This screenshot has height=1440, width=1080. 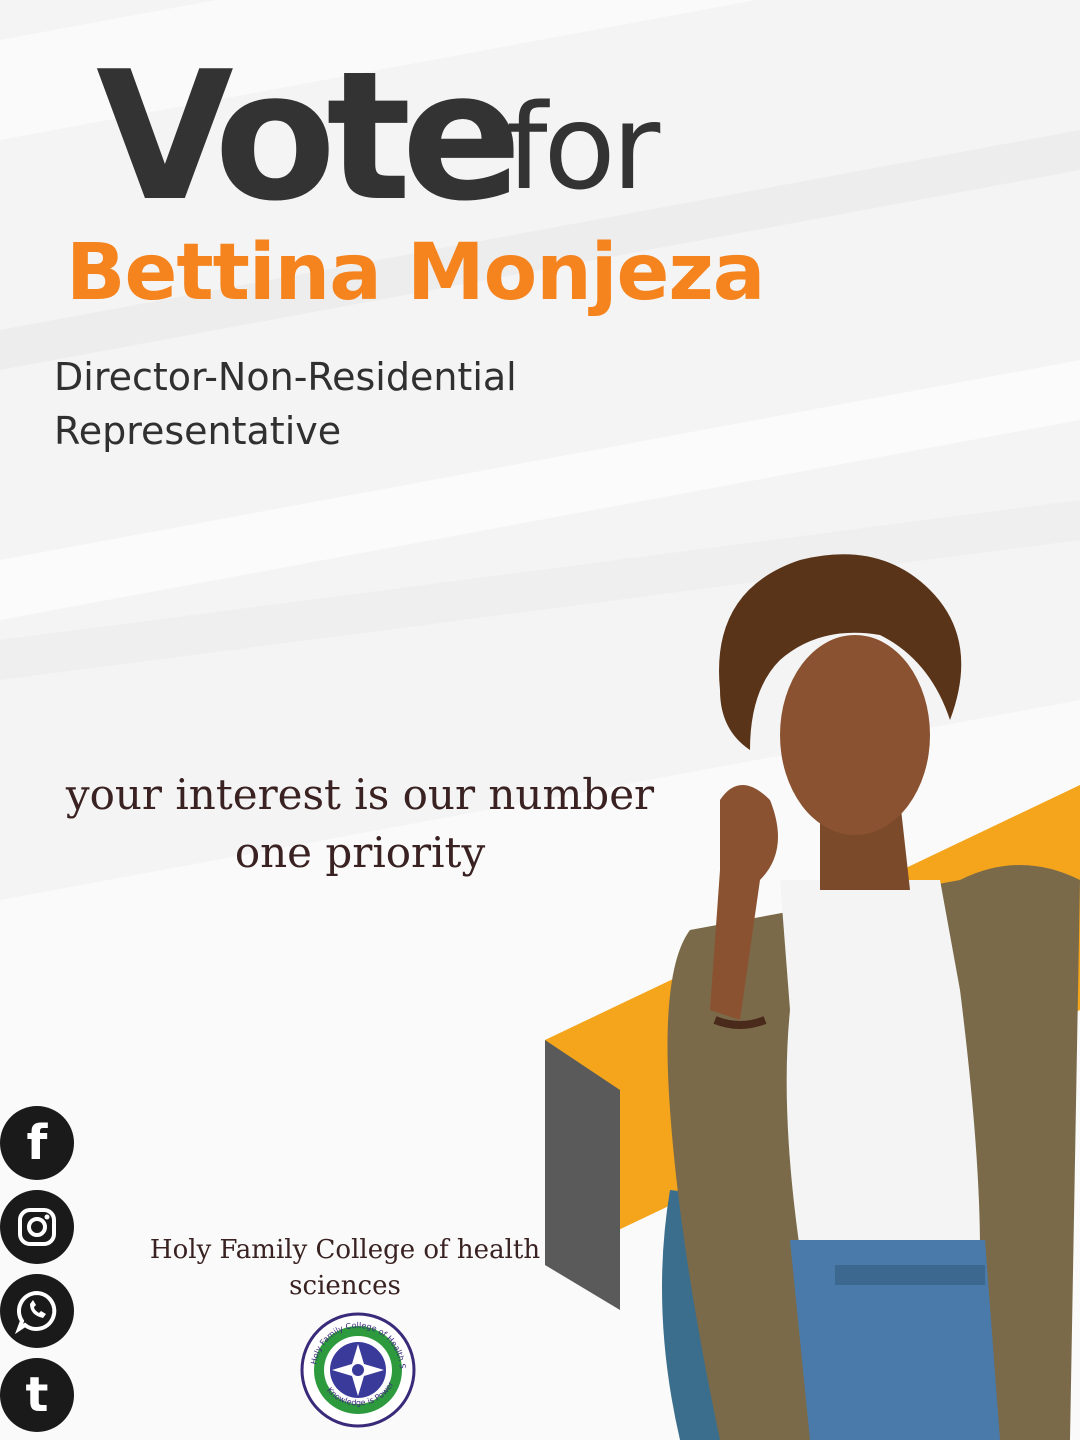 What do you see at coordinates (374, 404) in the screenshot?
I see `position-title: Director-Non-Residential Representative` at bounding box center [374, 404].